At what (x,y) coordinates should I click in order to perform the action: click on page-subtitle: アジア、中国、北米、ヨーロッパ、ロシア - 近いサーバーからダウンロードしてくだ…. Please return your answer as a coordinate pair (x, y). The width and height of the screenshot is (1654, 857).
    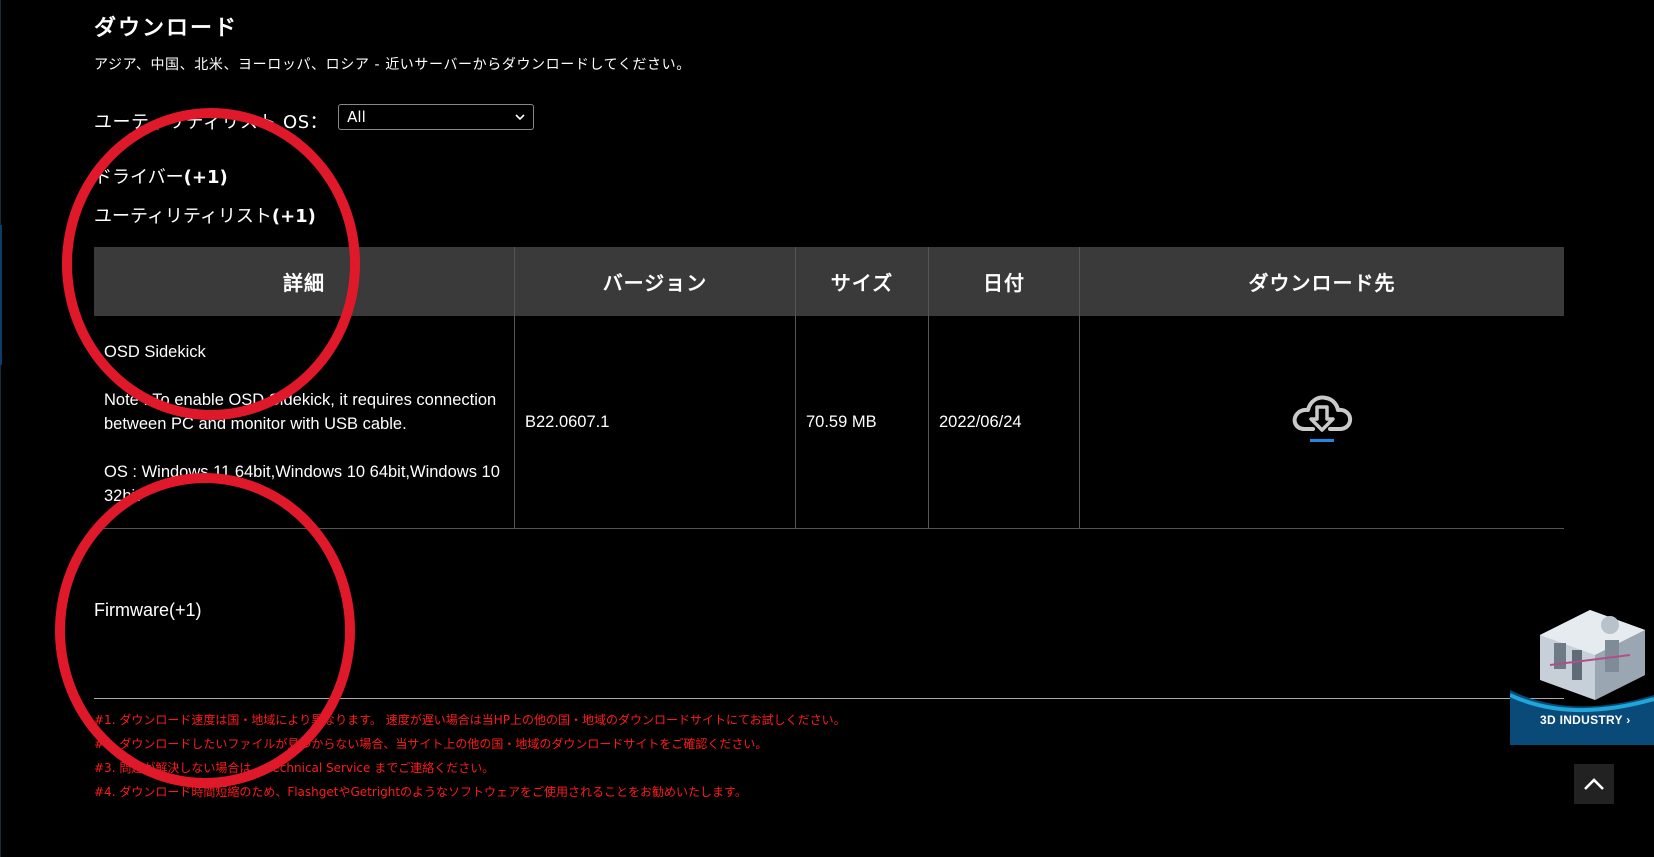
    Looking at the image, I should click on (392, 65).